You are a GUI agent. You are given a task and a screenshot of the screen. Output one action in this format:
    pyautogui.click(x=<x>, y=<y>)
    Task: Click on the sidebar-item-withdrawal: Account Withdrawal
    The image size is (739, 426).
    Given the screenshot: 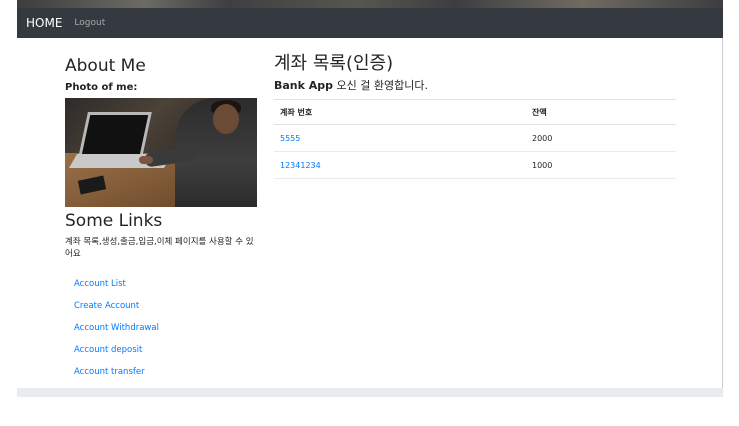 What is the action you would take?
    pyautogui.click(x=162, y=325)
    